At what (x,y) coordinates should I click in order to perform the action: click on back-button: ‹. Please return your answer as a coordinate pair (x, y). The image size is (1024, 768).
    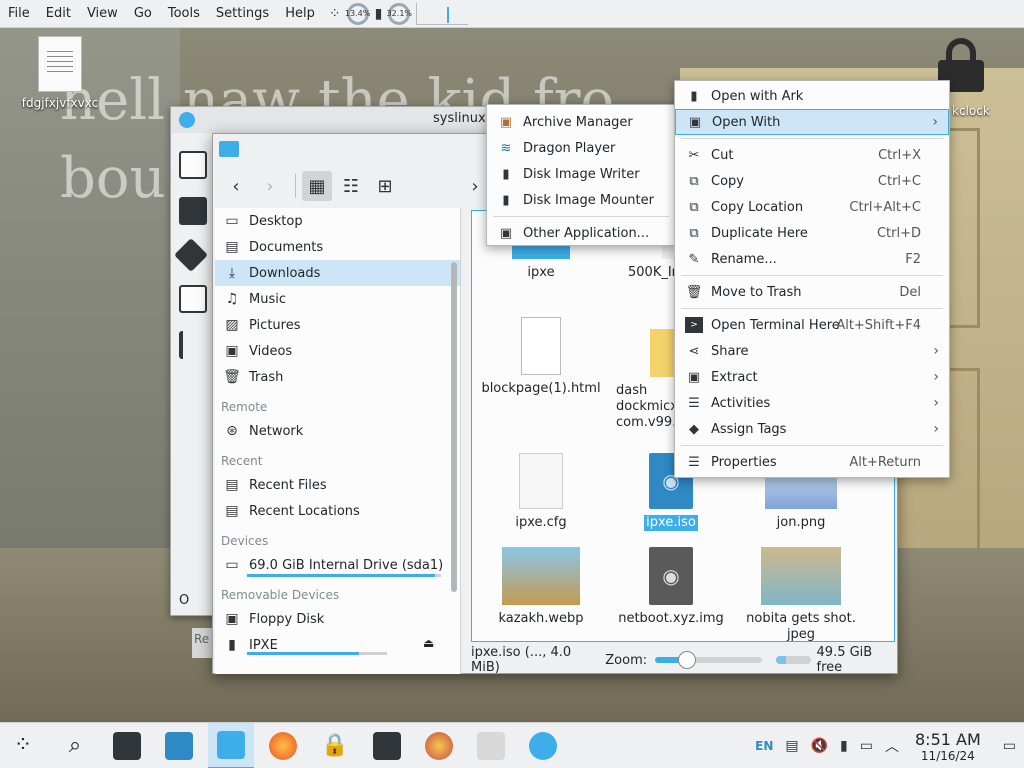
    Looking at the image, I should click on (236, 186).